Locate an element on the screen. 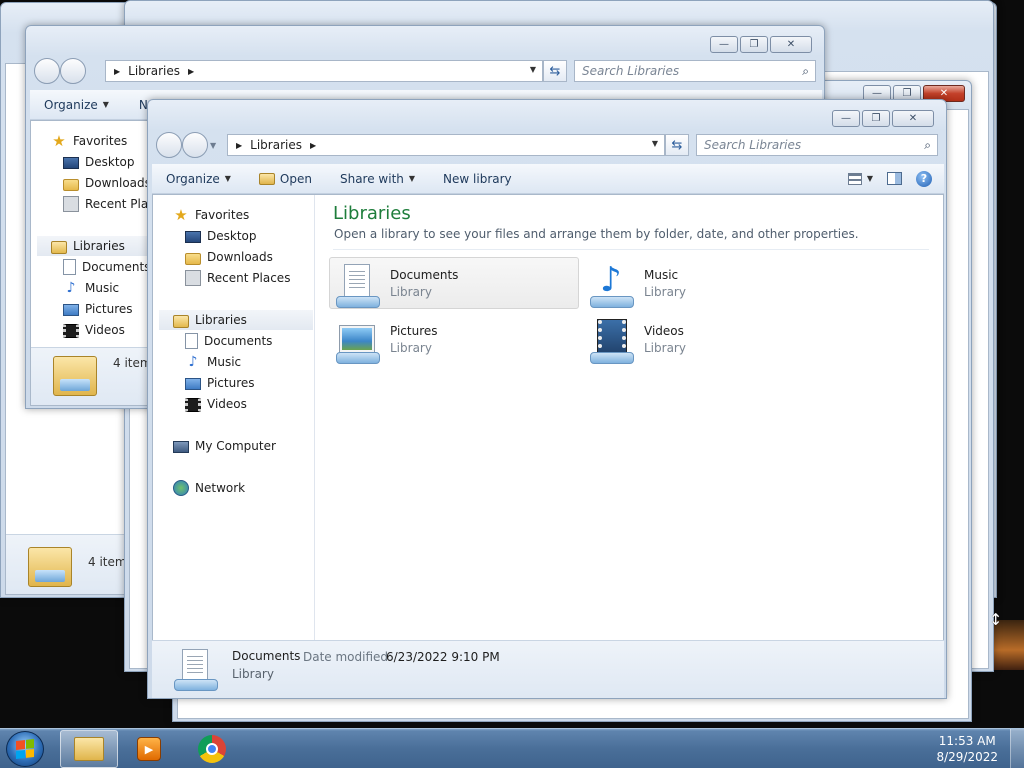  open-folder-icon is located at coordinates (266, 178).